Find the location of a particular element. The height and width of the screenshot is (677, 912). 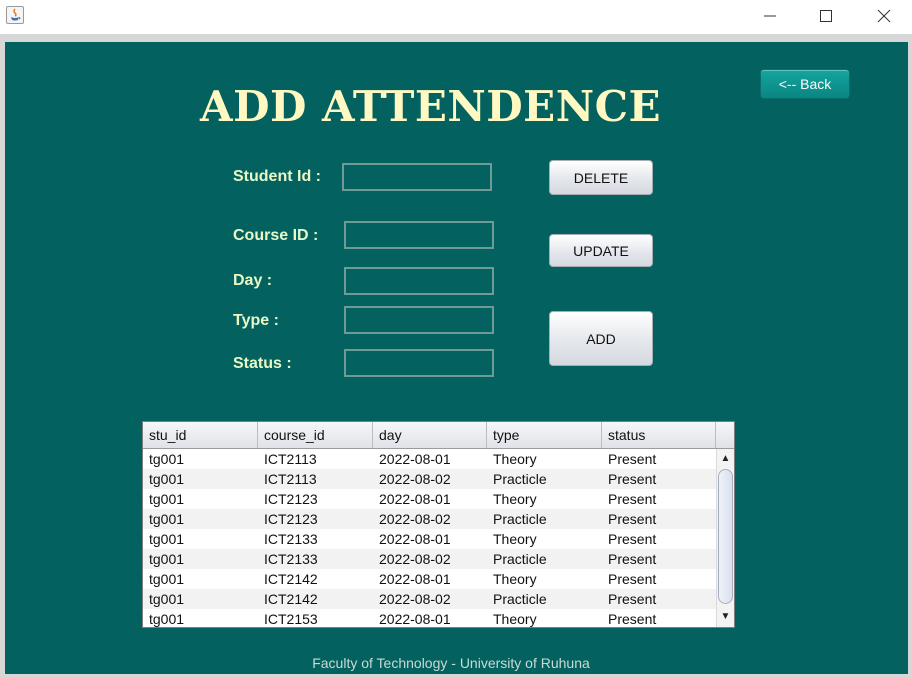

table-row: tg001 ICT2123 2022-08-01 Theory Present is located at coordinates (429, 499).